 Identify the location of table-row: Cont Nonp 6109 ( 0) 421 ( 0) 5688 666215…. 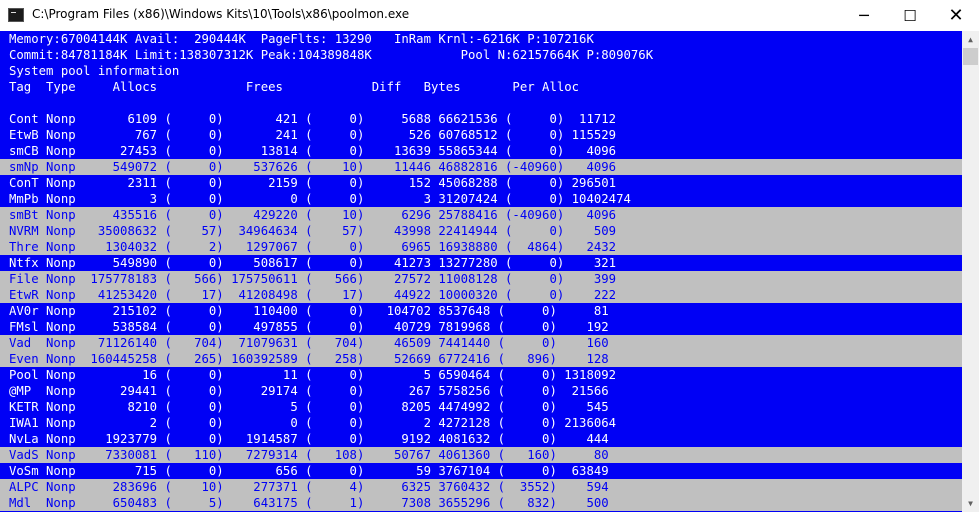
(481, 119).